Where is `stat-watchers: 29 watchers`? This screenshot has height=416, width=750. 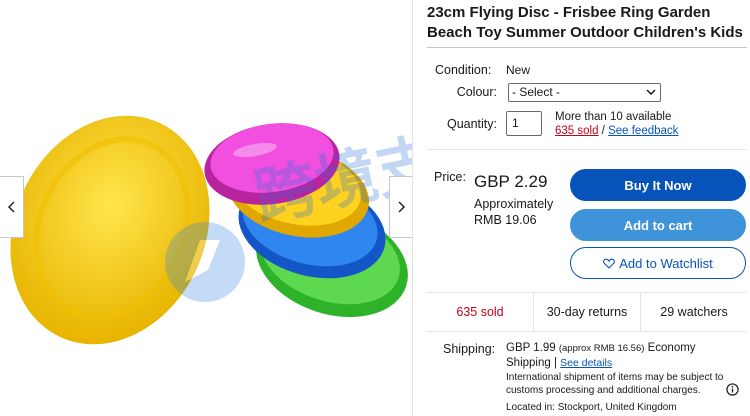 stat-watchers: 29 watchers is located at coordinates (694, 312).